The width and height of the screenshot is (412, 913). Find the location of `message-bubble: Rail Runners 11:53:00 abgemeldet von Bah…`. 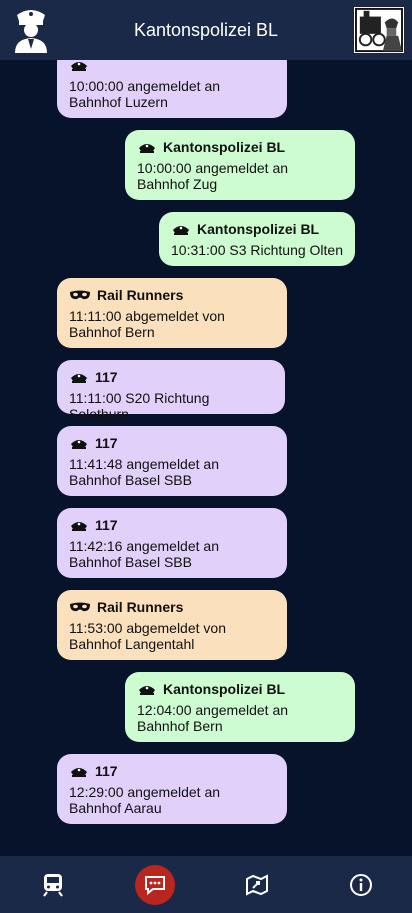

message-bubble: Rail Runners 11:53:00 abgemeldet von Bah… is located at coordinates (172, 625).